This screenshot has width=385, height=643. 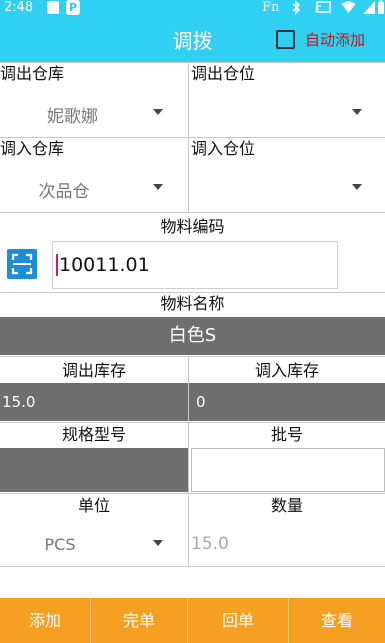 I want to click on spec-value, so click(x=94, y=470).